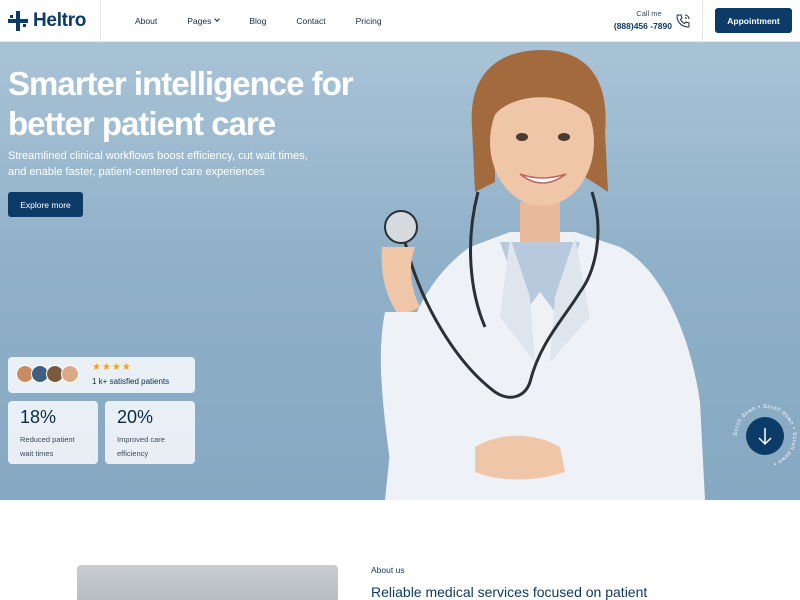  What do you see at coordinates (47, 446) in the screenshot?
I see `stat-label: Reduced patient wait times` at bounding box center [47, 446].